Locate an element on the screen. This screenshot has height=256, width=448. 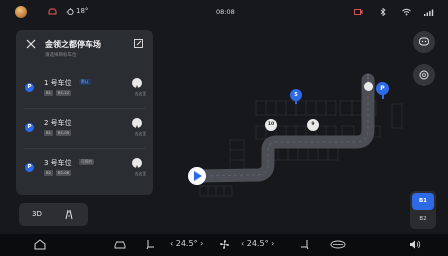
wifi-icon is located at coordinates (406, 12).